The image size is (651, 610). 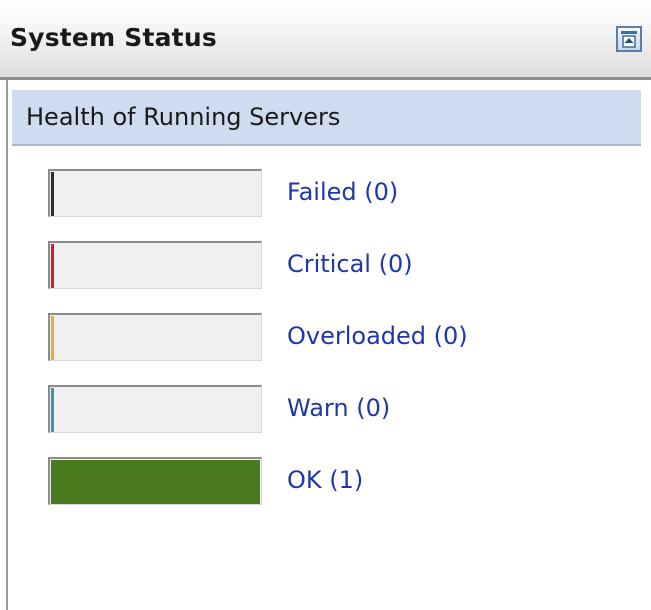 What do you see at coordinates (113, 37) in the screenshot?
I see `panel-title: System Status` at bounding box center [113, 37].